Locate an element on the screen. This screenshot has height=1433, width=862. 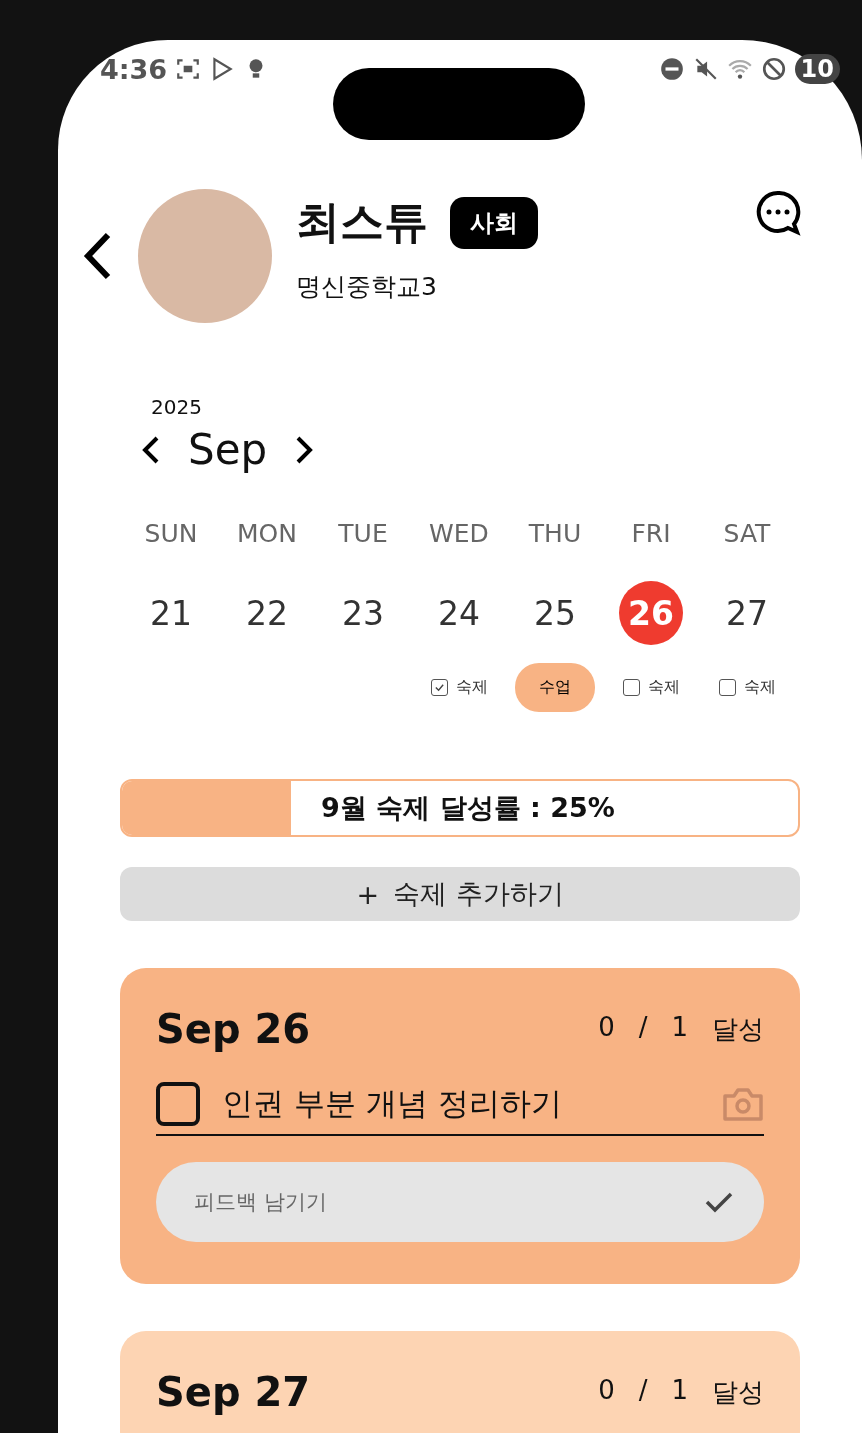
calendar-date: 21 is located at coordinates (171, 613).